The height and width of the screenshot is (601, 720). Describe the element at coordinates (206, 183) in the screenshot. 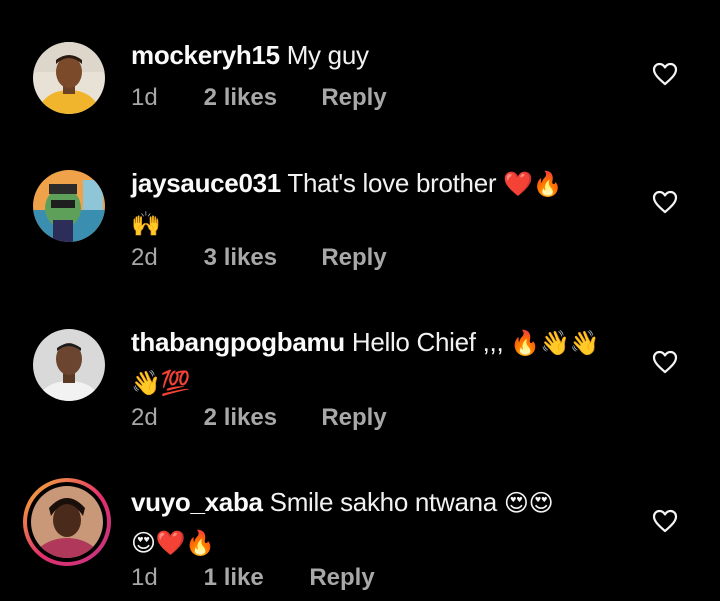

I see `comment-username: jaysauce031` at that location.